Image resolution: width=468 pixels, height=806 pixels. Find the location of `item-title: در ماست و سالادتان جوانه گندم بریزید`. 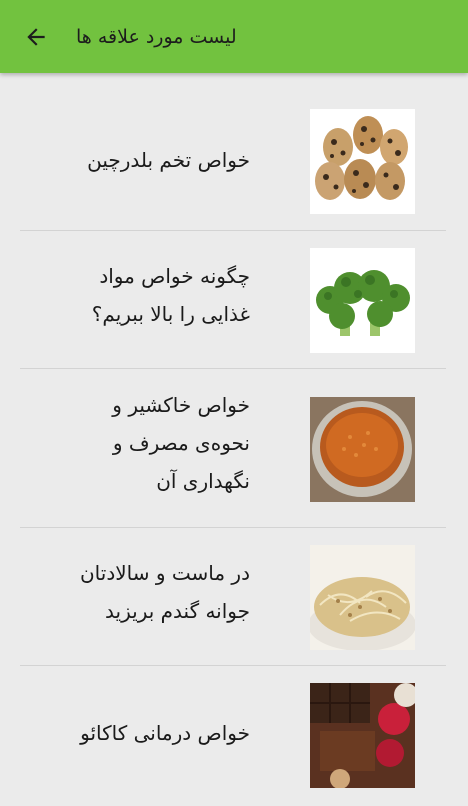

item-title: در ماست و سالادتان جوانه گندم بریزید is located at coordinates (164, 592).